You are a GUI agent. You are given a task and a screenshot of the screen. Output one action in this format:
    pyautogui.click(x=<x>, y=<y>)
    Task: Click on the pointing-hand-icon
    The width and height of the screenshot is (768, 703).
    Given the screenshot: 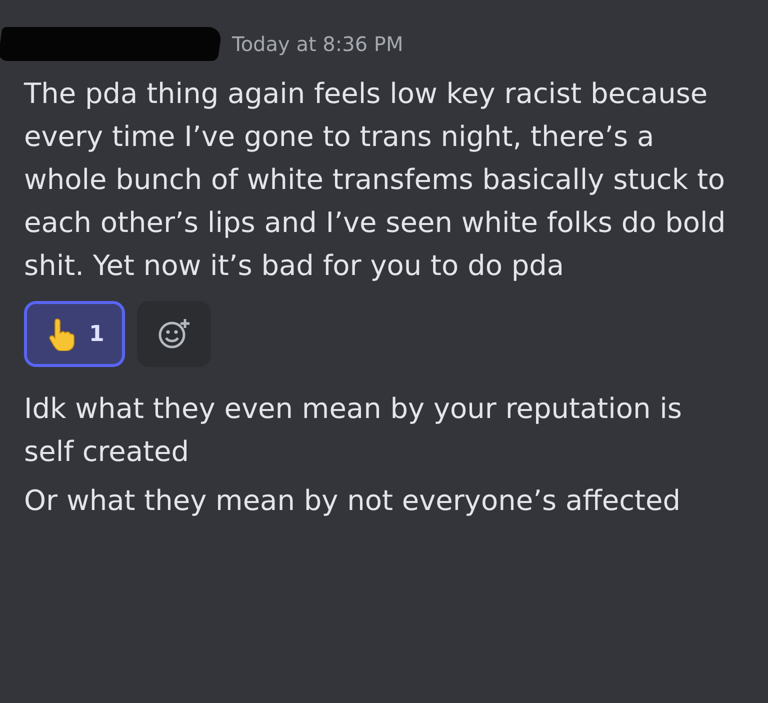 What is the action you would take?
    pyautogui.click(x=62, y=334)
    